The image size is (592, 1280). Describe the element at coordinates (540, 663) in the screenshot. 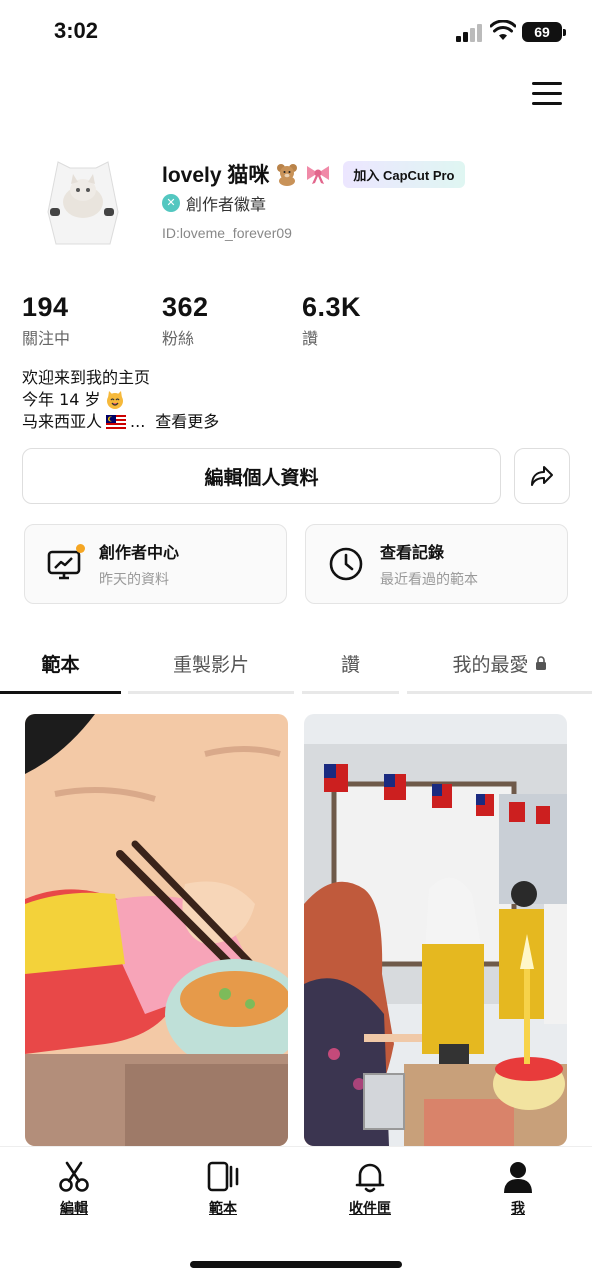

I see `lock-icon` at that location.